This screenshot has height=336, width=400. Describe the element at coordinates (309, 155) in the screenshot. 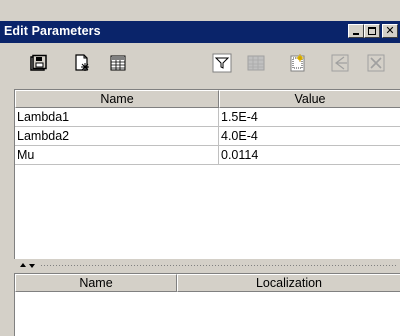

I see `parameter-value-cell: 0.0114` at that location.